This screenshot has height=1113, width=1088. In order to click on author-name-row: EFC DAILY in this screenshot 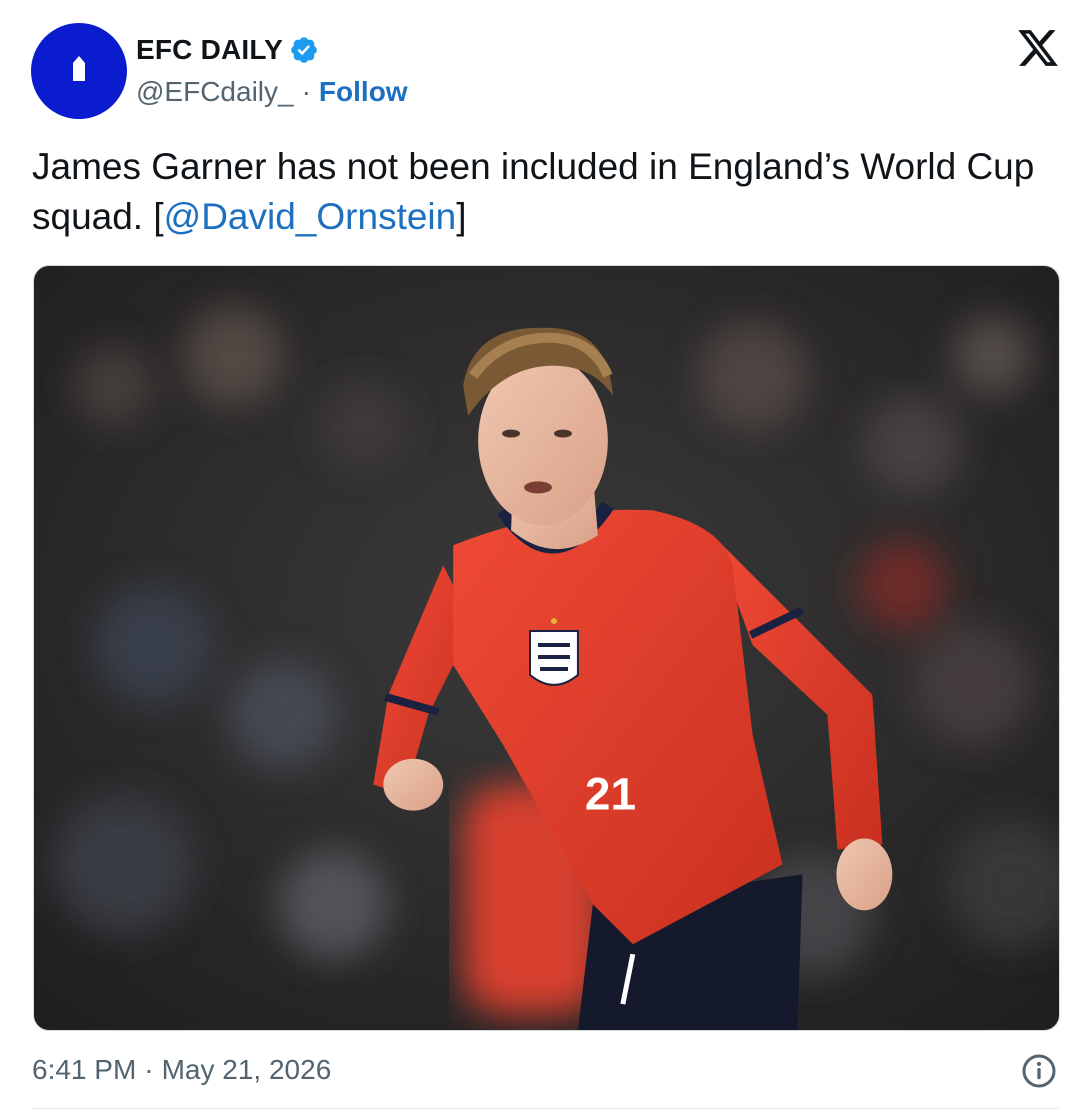, I will do `click(227, 50)`.